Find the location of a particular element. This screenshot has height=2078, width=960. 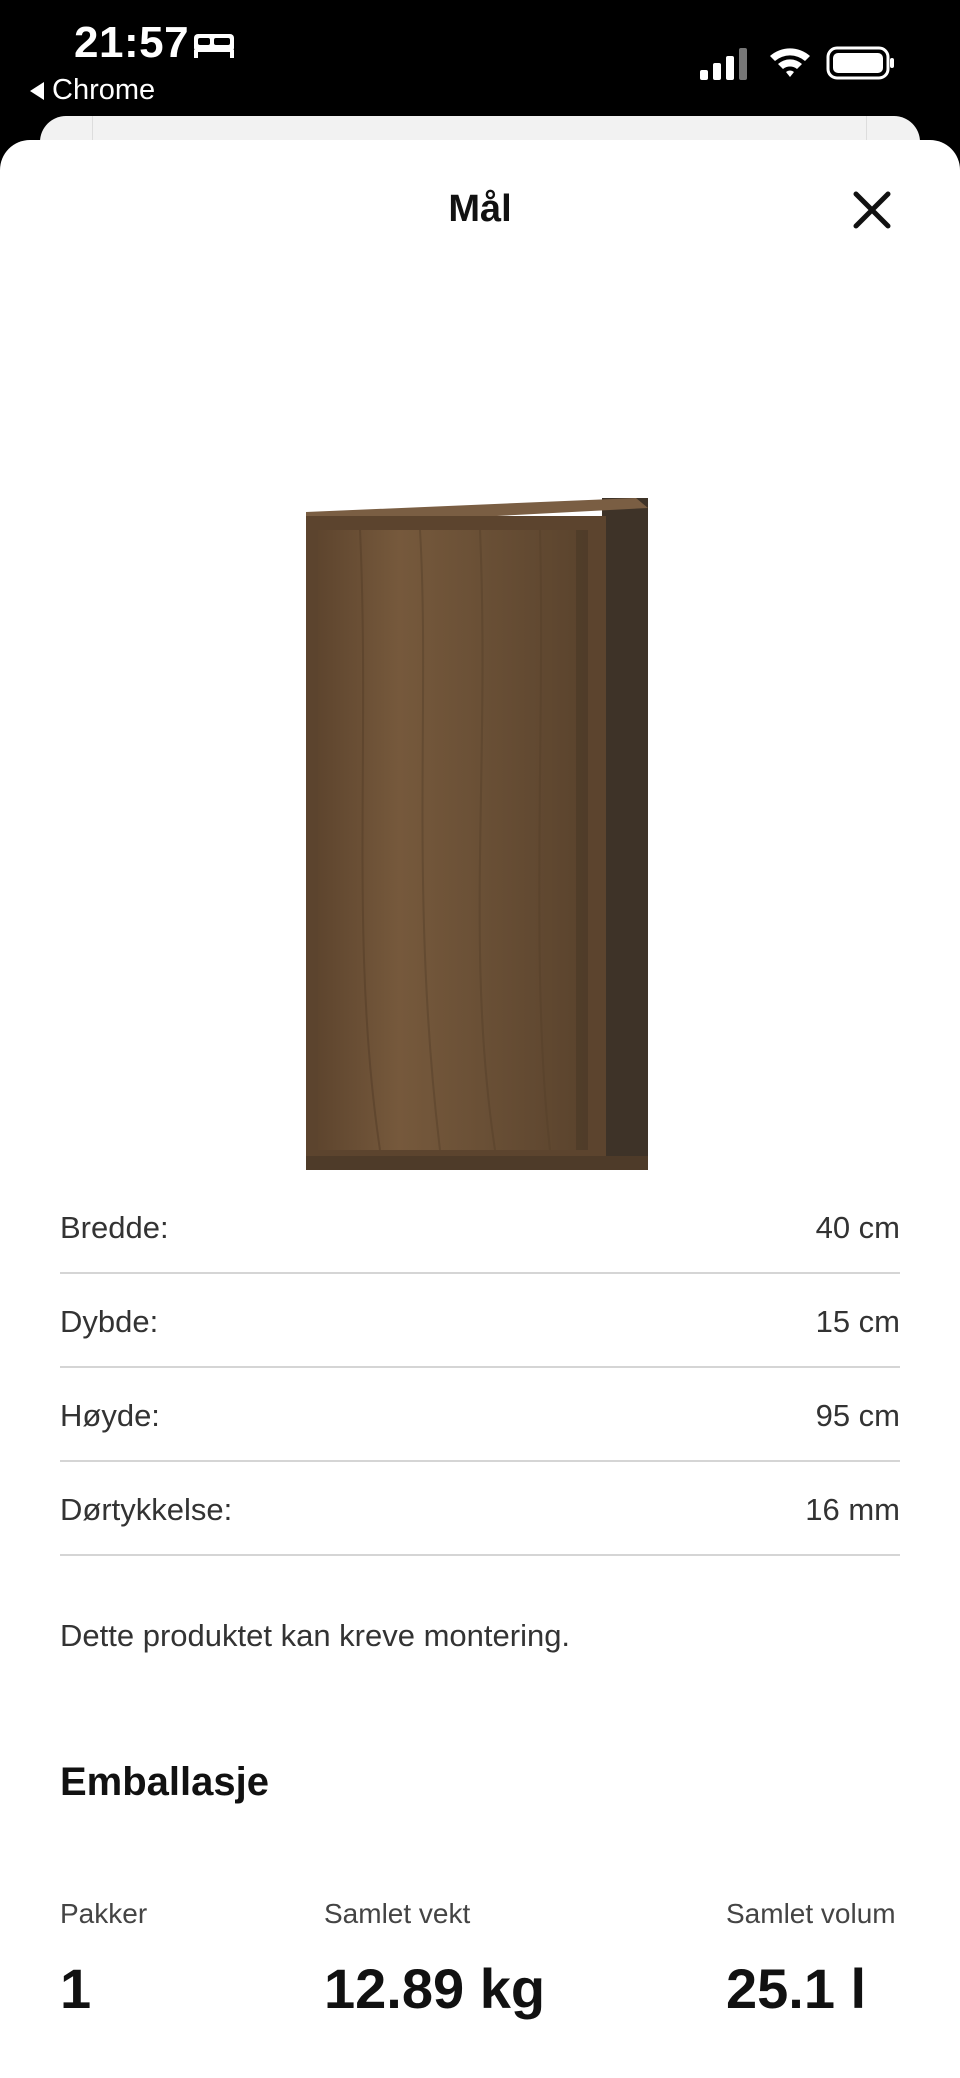

dimension-label: Bredde: is located at coordinates (114, 1227).